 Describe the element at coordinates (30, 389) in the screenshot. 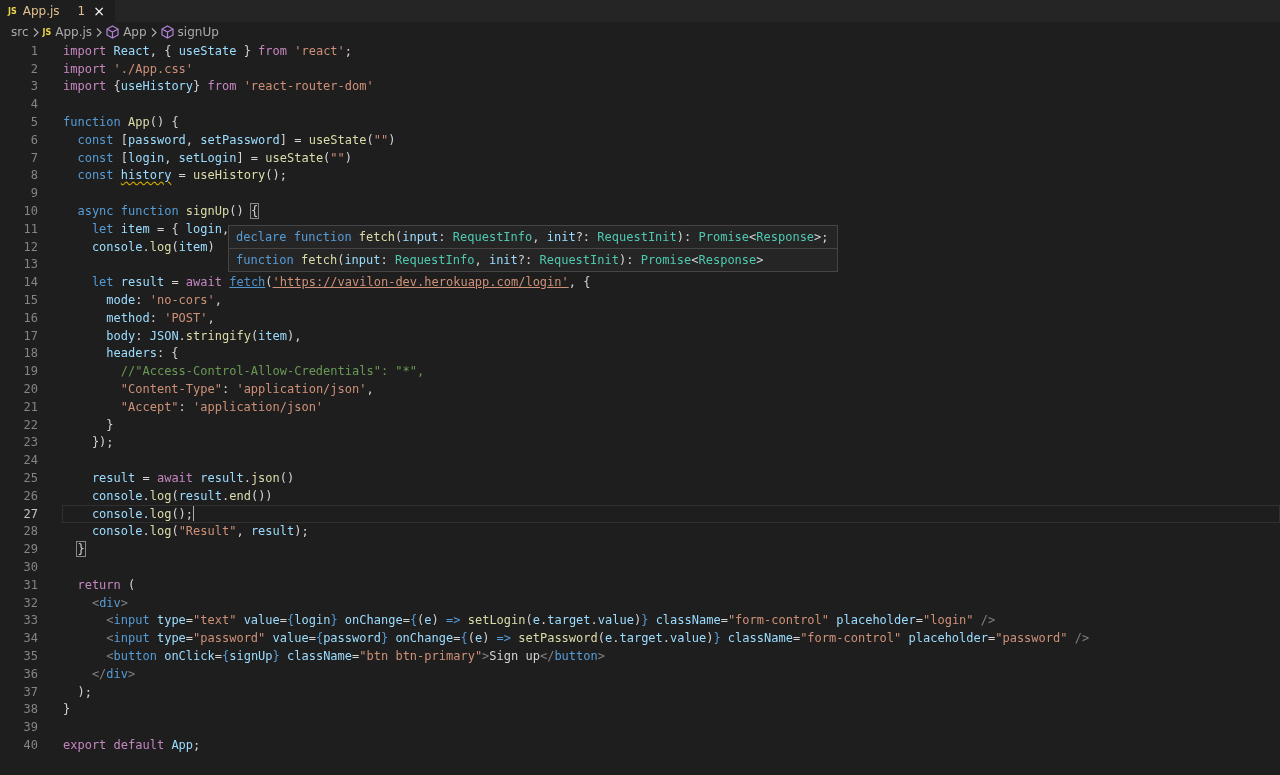

I see `line-number: 20` at that location.